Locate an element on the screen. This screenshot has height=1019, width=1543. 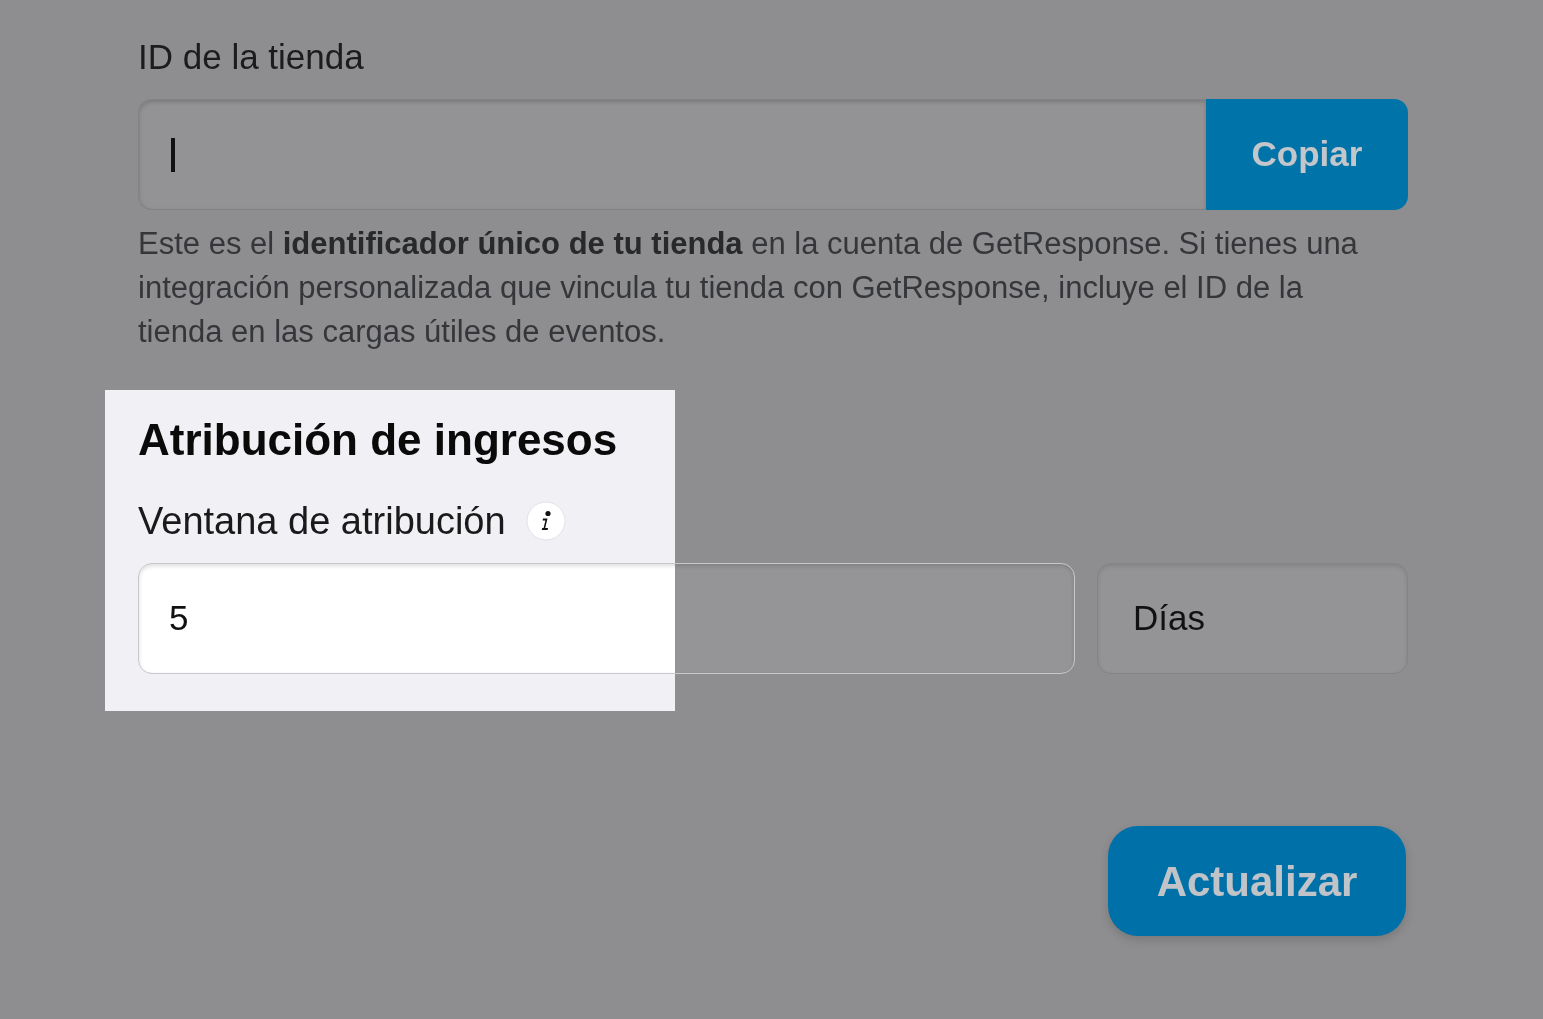
field-label: Ventana de atribución is located at coordinates (322, 521).